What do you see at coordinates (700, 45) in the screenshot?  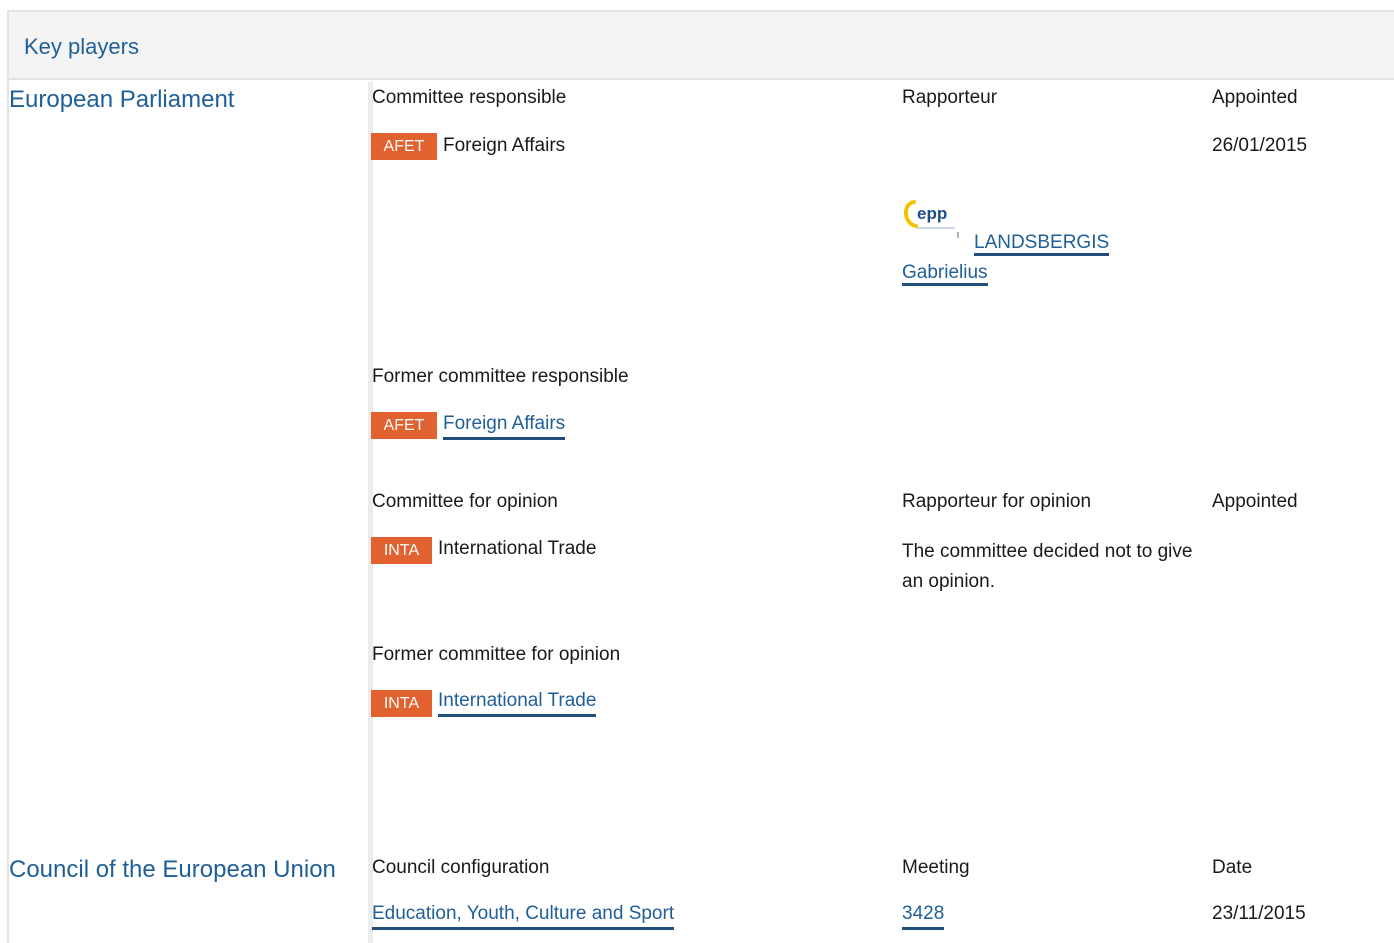 I see `key-players-header: Key players` at bounding box center [700, 45].